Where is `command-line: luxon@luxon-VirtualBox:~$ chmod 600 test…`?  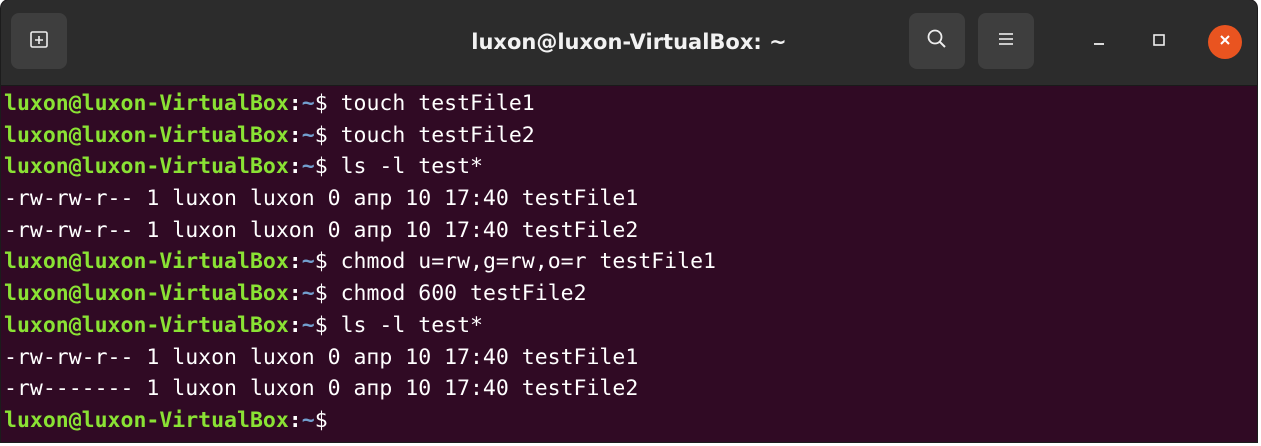 command-line: luxon@luxon-VirtualBox:~$ chmod 600 test… is located at coordinates (630, 294).